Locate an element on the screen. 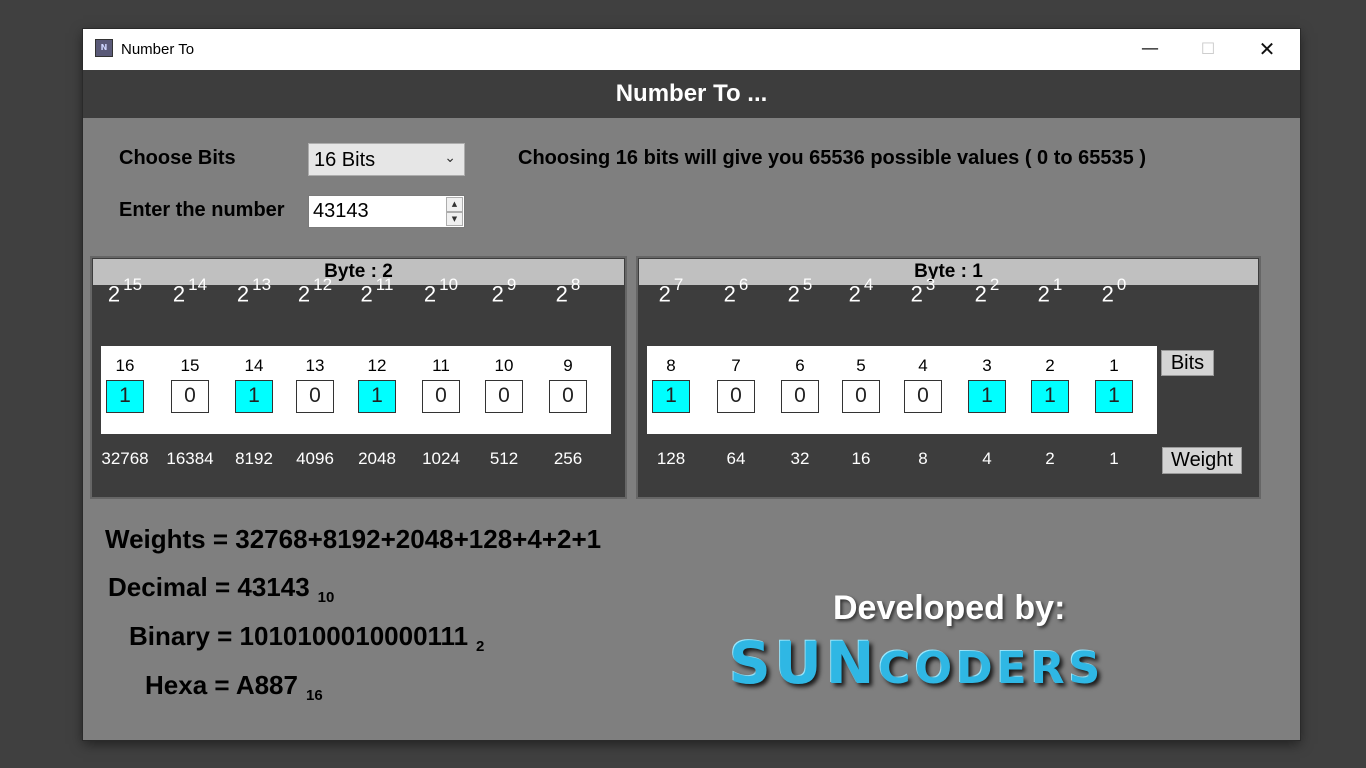 The image size is (1366, 768). byte-2-power-5: 2 10 is located at coordinates (441, 291).